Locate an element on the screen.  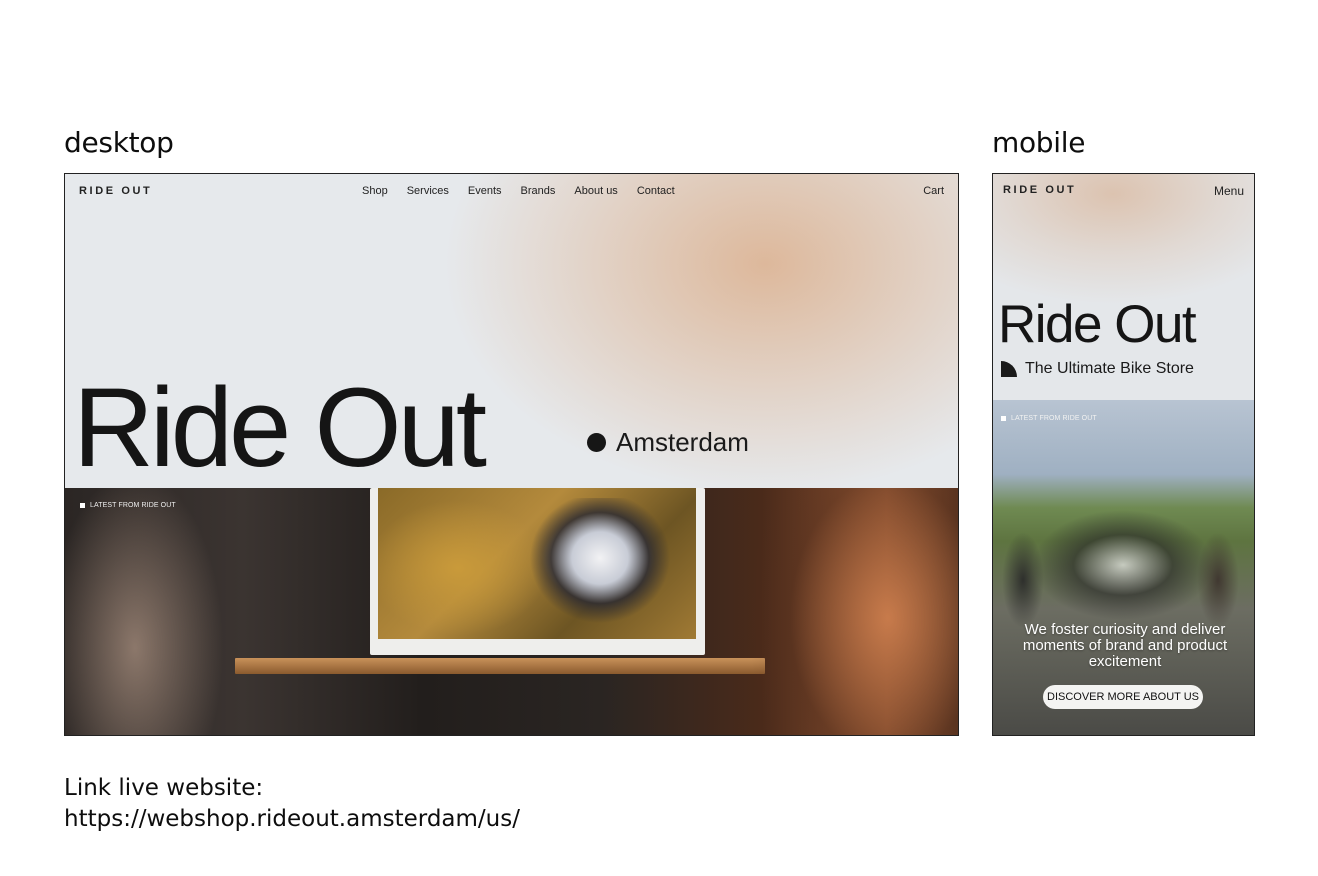
desktop-logo: RIDE OUT is located at coordinates (115, 191).